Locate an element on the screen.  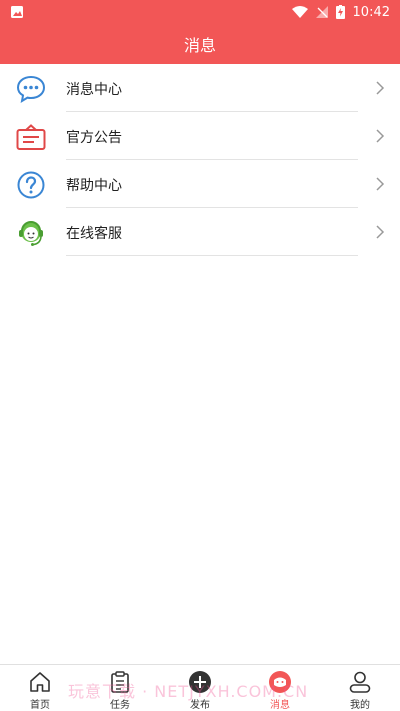
menu-item-online-service: 在线客服 is located at coordinates (200, 232).